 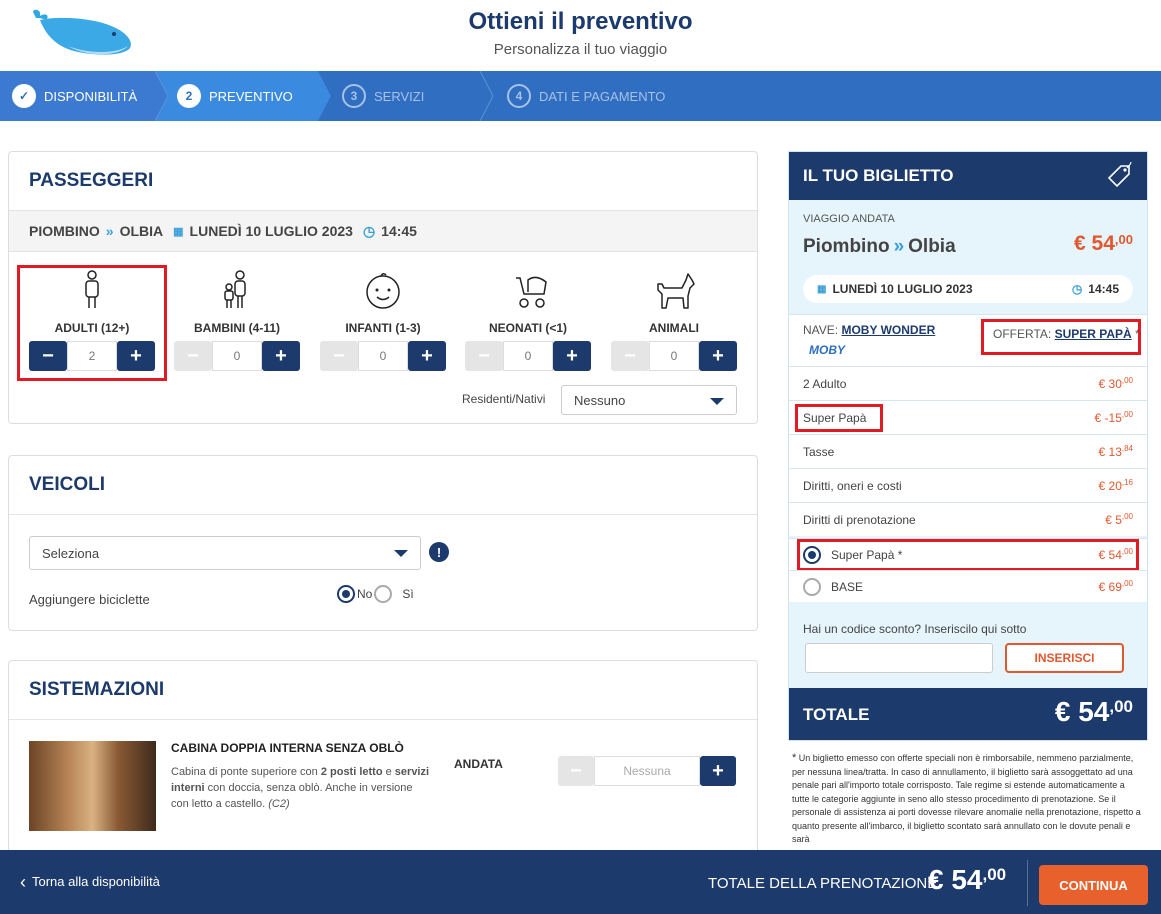 I want to click on step-servizi: 3 SERVIZI, so click(x=383, y=96).